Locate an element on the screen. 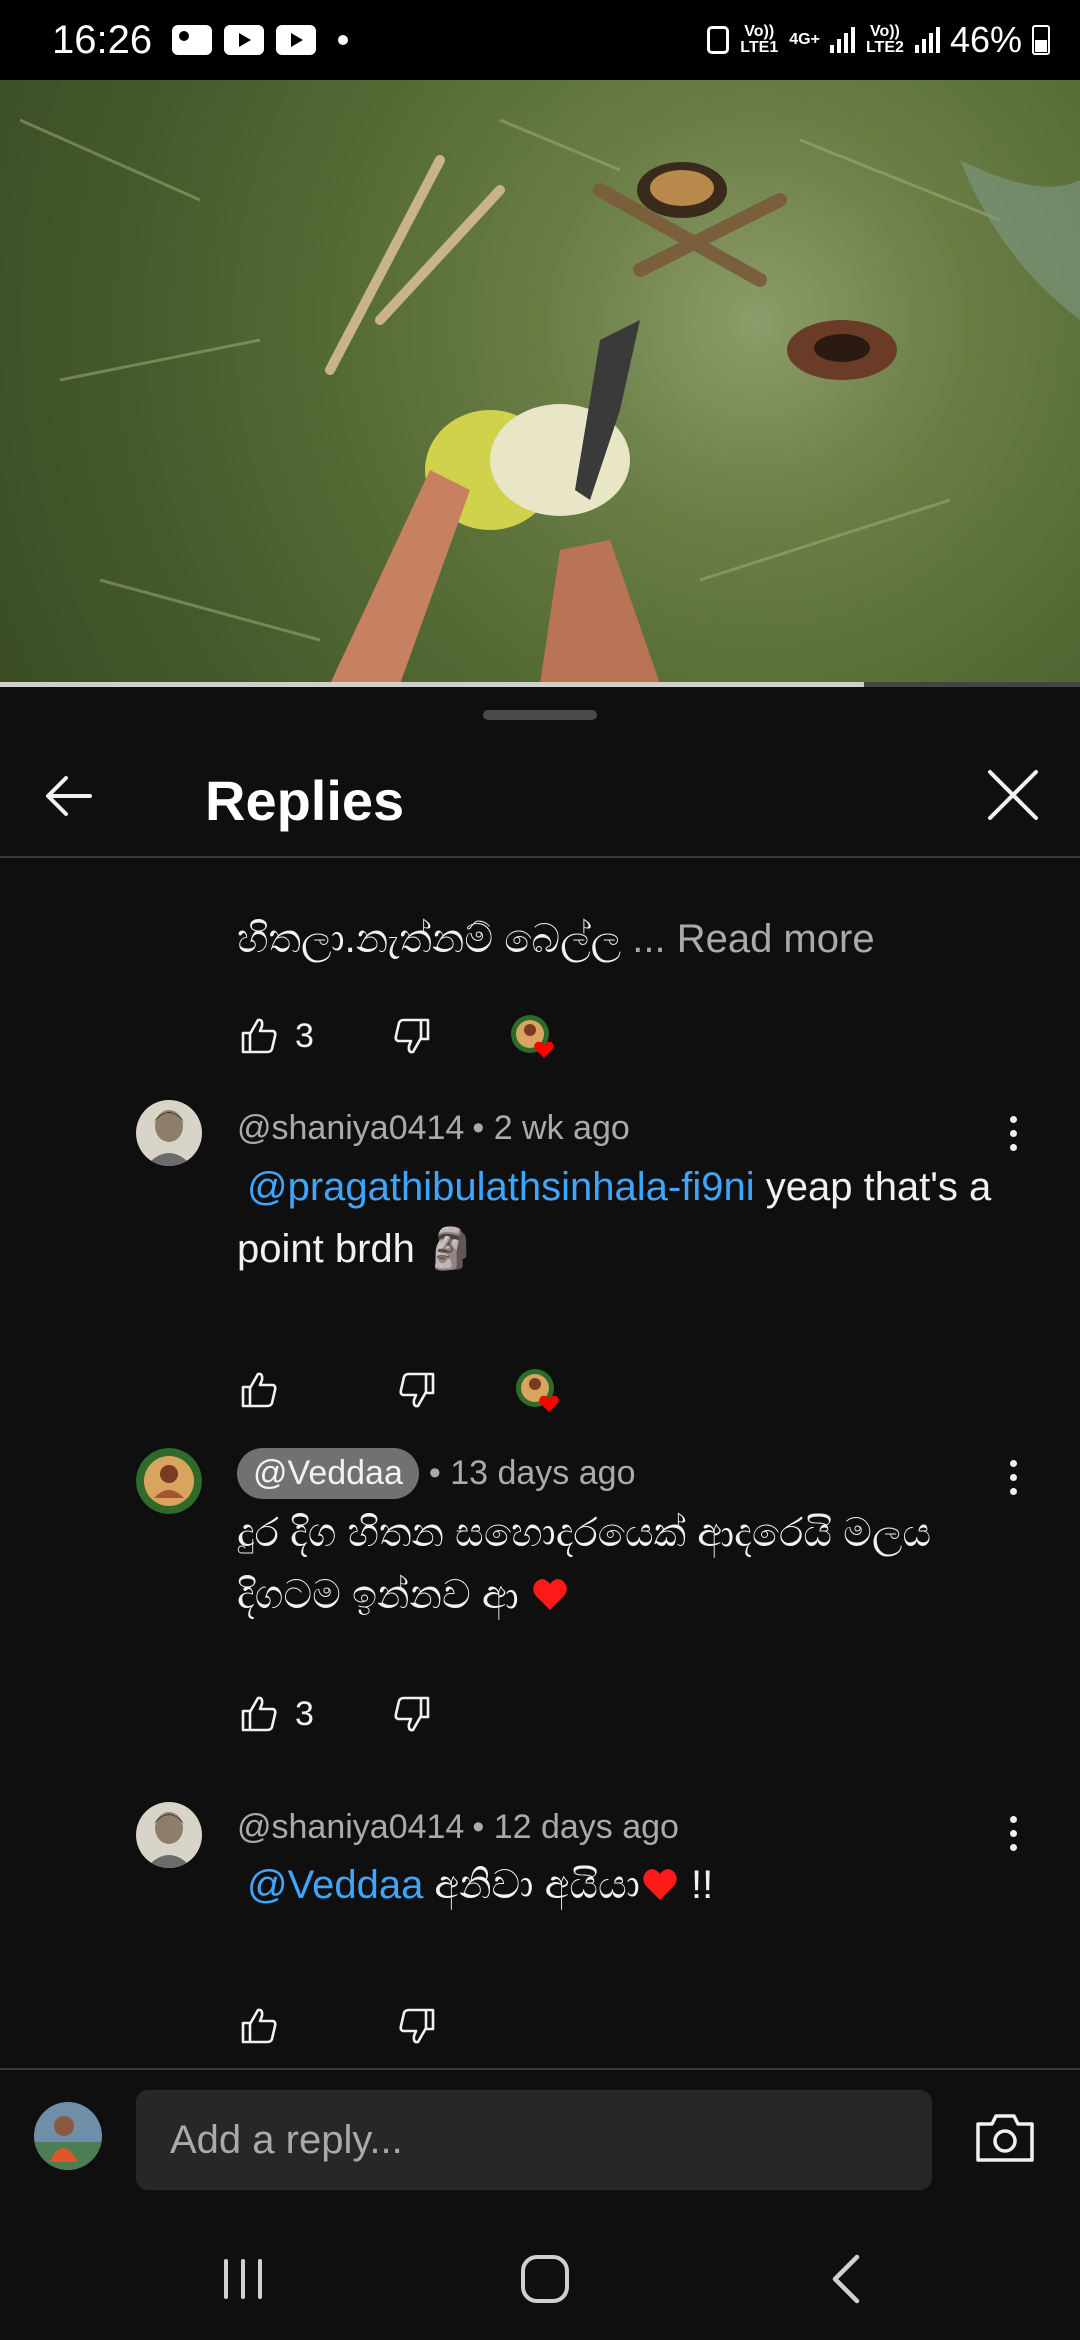 The image size is (1080, 2340). camera-button is located at coordinates (1005, 2138).